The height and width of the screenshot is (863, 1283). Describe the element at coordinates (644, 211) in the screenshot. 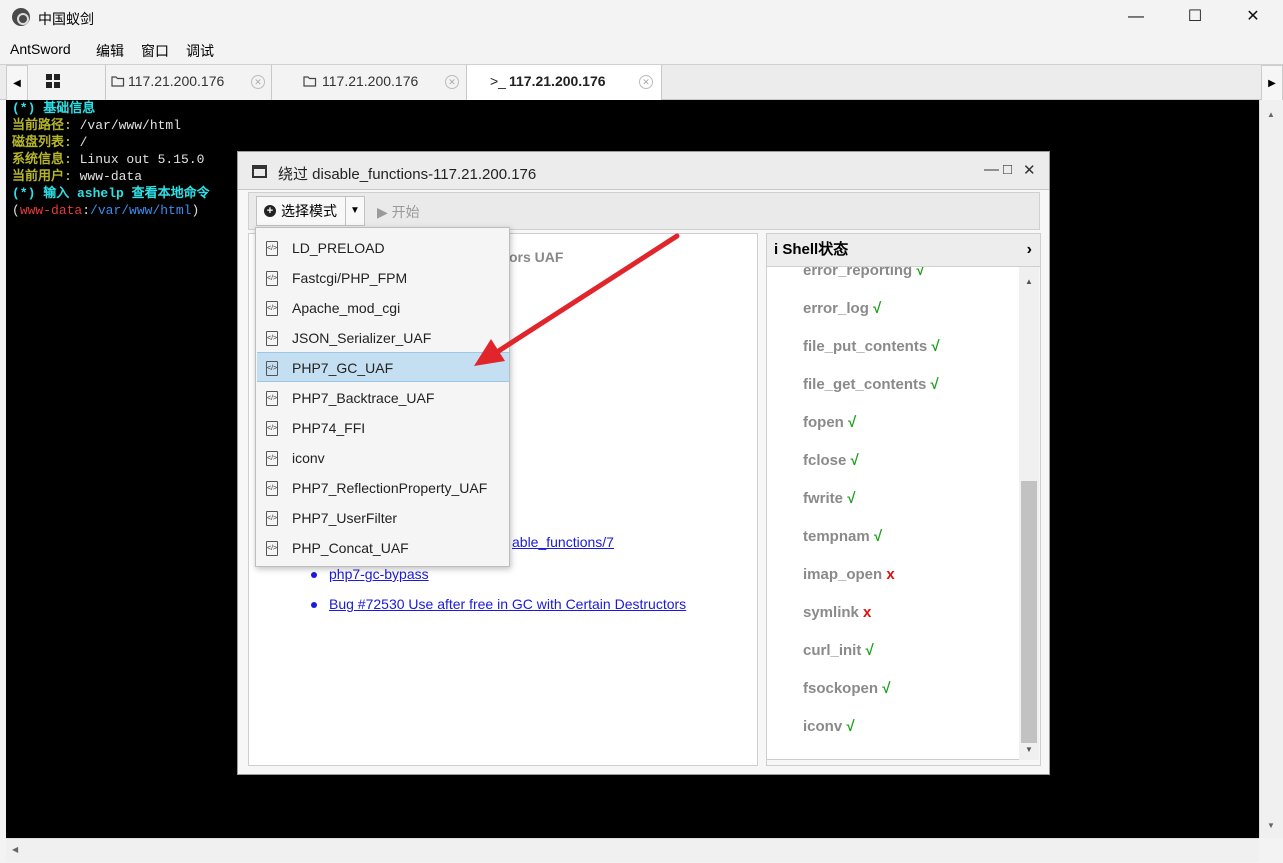

I see `dialog-toolbar: + 选择模式 ▼ ▶ 开始` at that location.